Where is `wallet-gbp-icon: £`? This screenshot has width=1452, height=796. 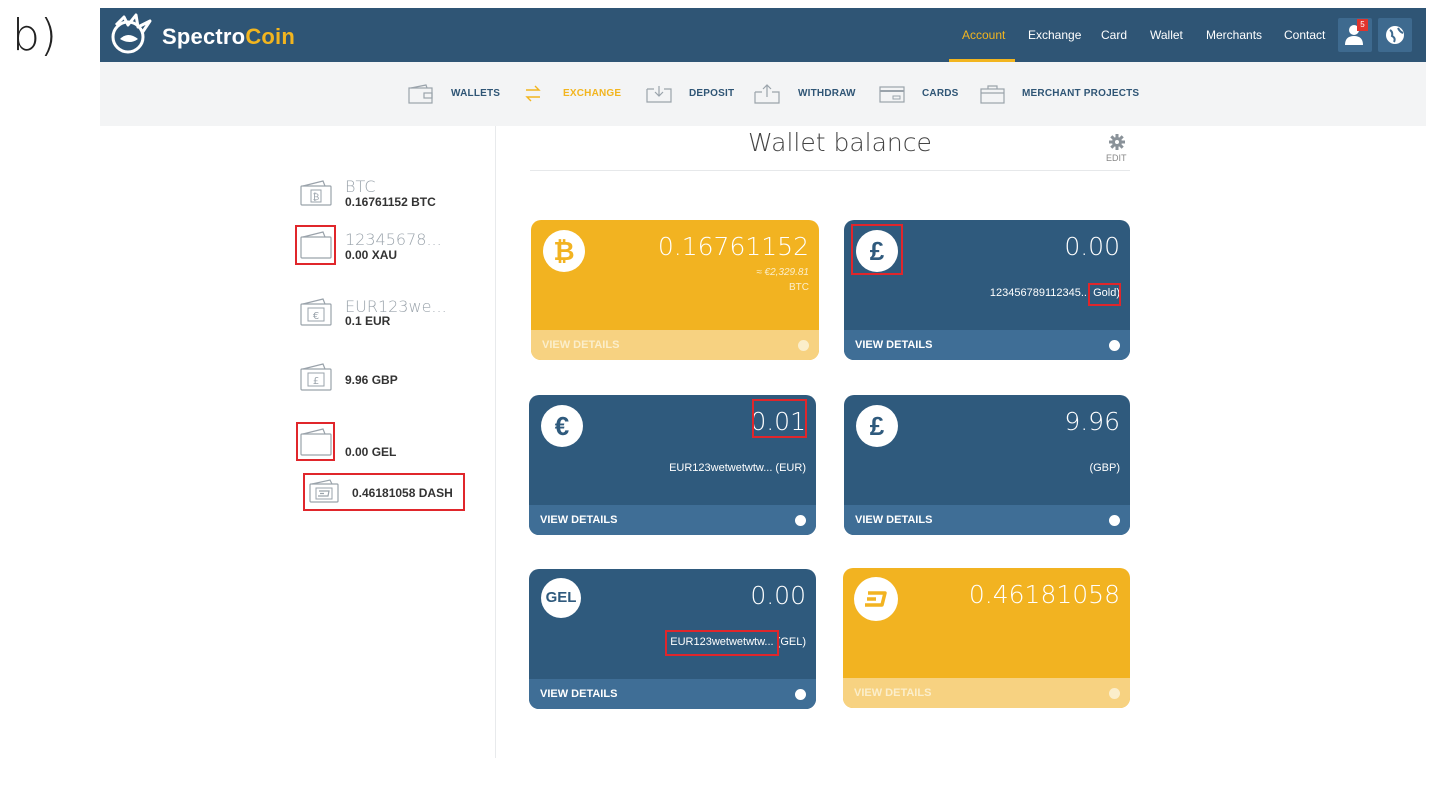 wallet-gbp-icon: £ is located at coordinates (316, 377).